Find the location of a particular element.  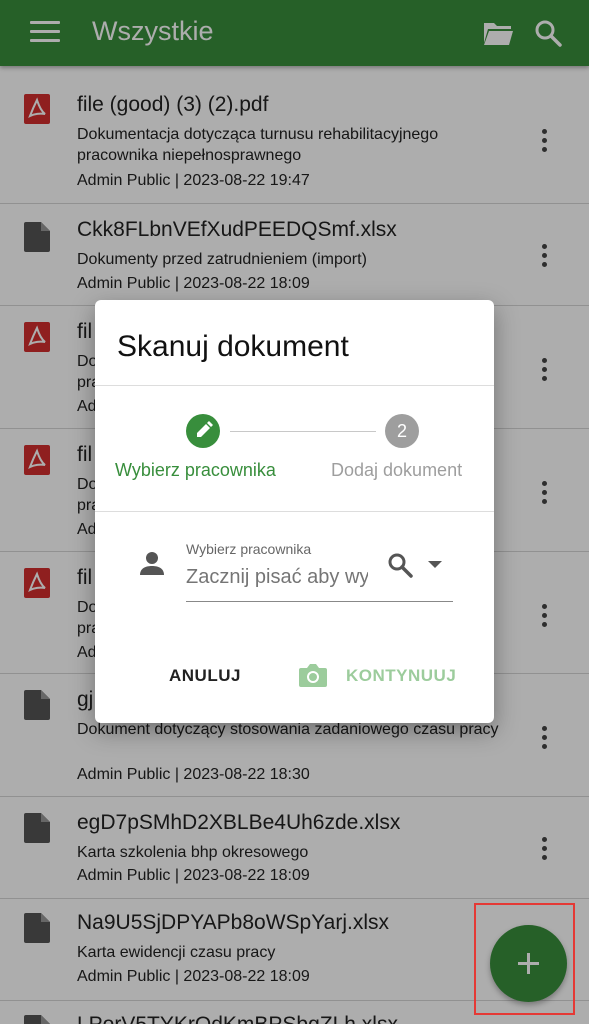

field-underline is located at coordinates (319, 601).